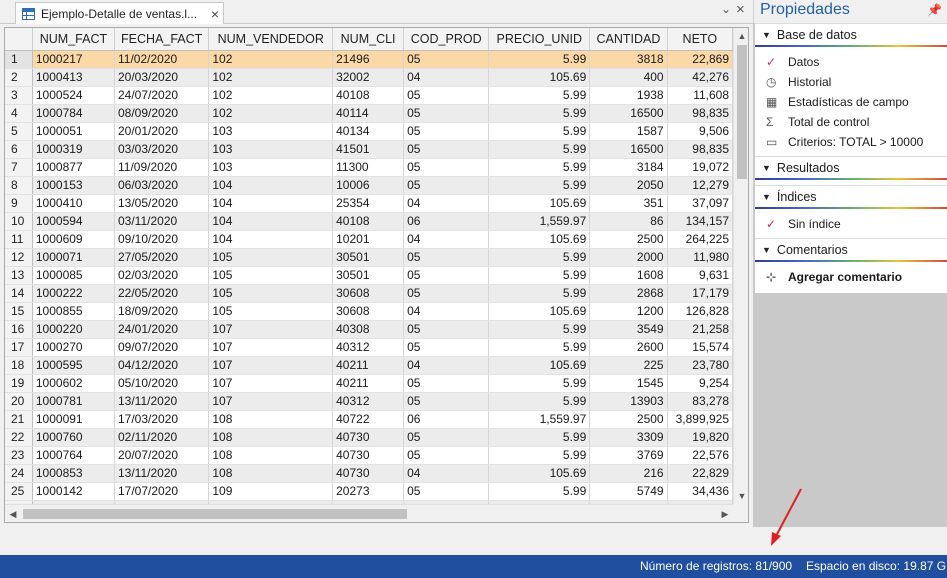  I want to click on tab-close-icon: ×, so click(215, 14).